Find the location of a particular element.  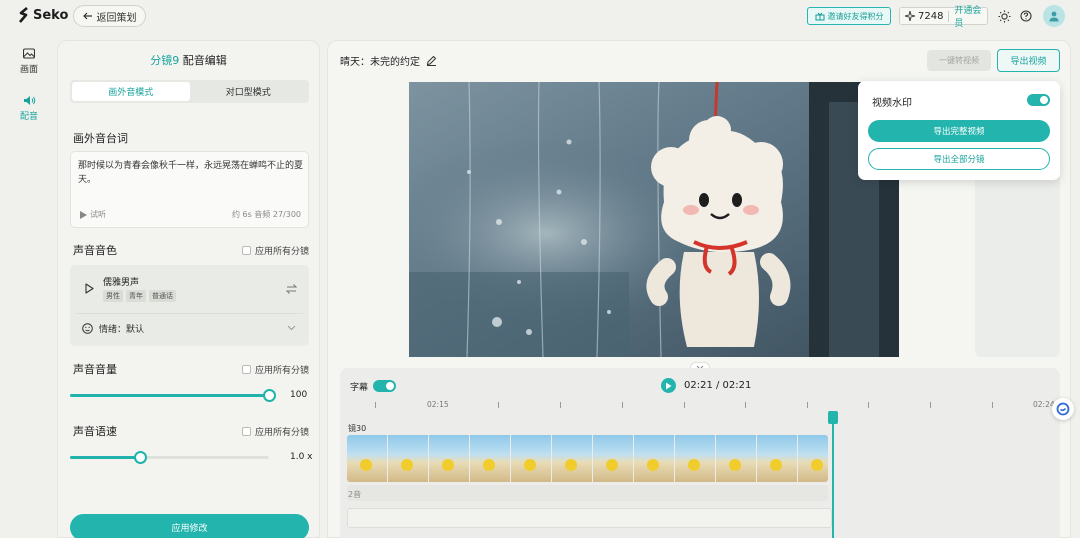

timeline-play-button is located at coordinates (668, 385).